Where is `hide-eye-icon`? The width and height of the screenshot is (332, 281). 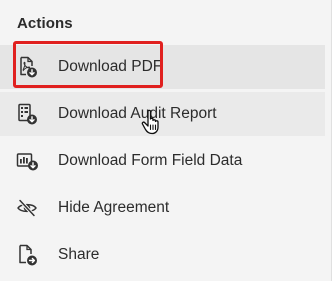 hide-eye-icon is located at coordinates (27, 208).